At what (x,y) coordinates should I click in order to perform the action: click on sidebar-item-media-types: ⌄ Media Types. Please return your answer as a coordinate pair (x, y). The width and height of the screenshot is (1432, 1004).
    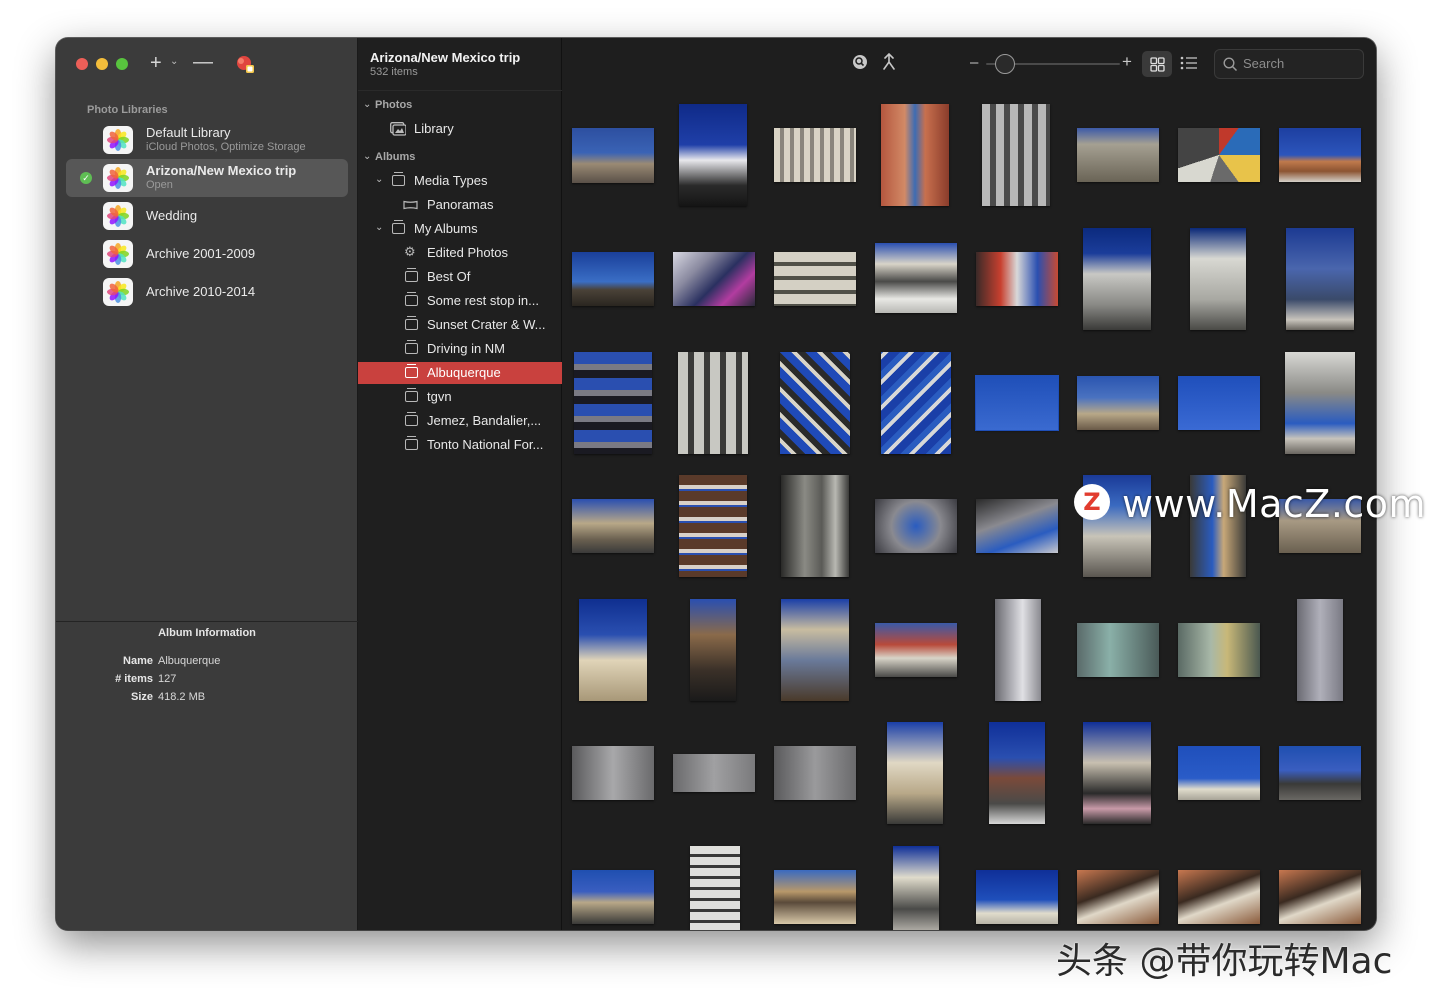
    Looking at the image, I should click on (460, 181).